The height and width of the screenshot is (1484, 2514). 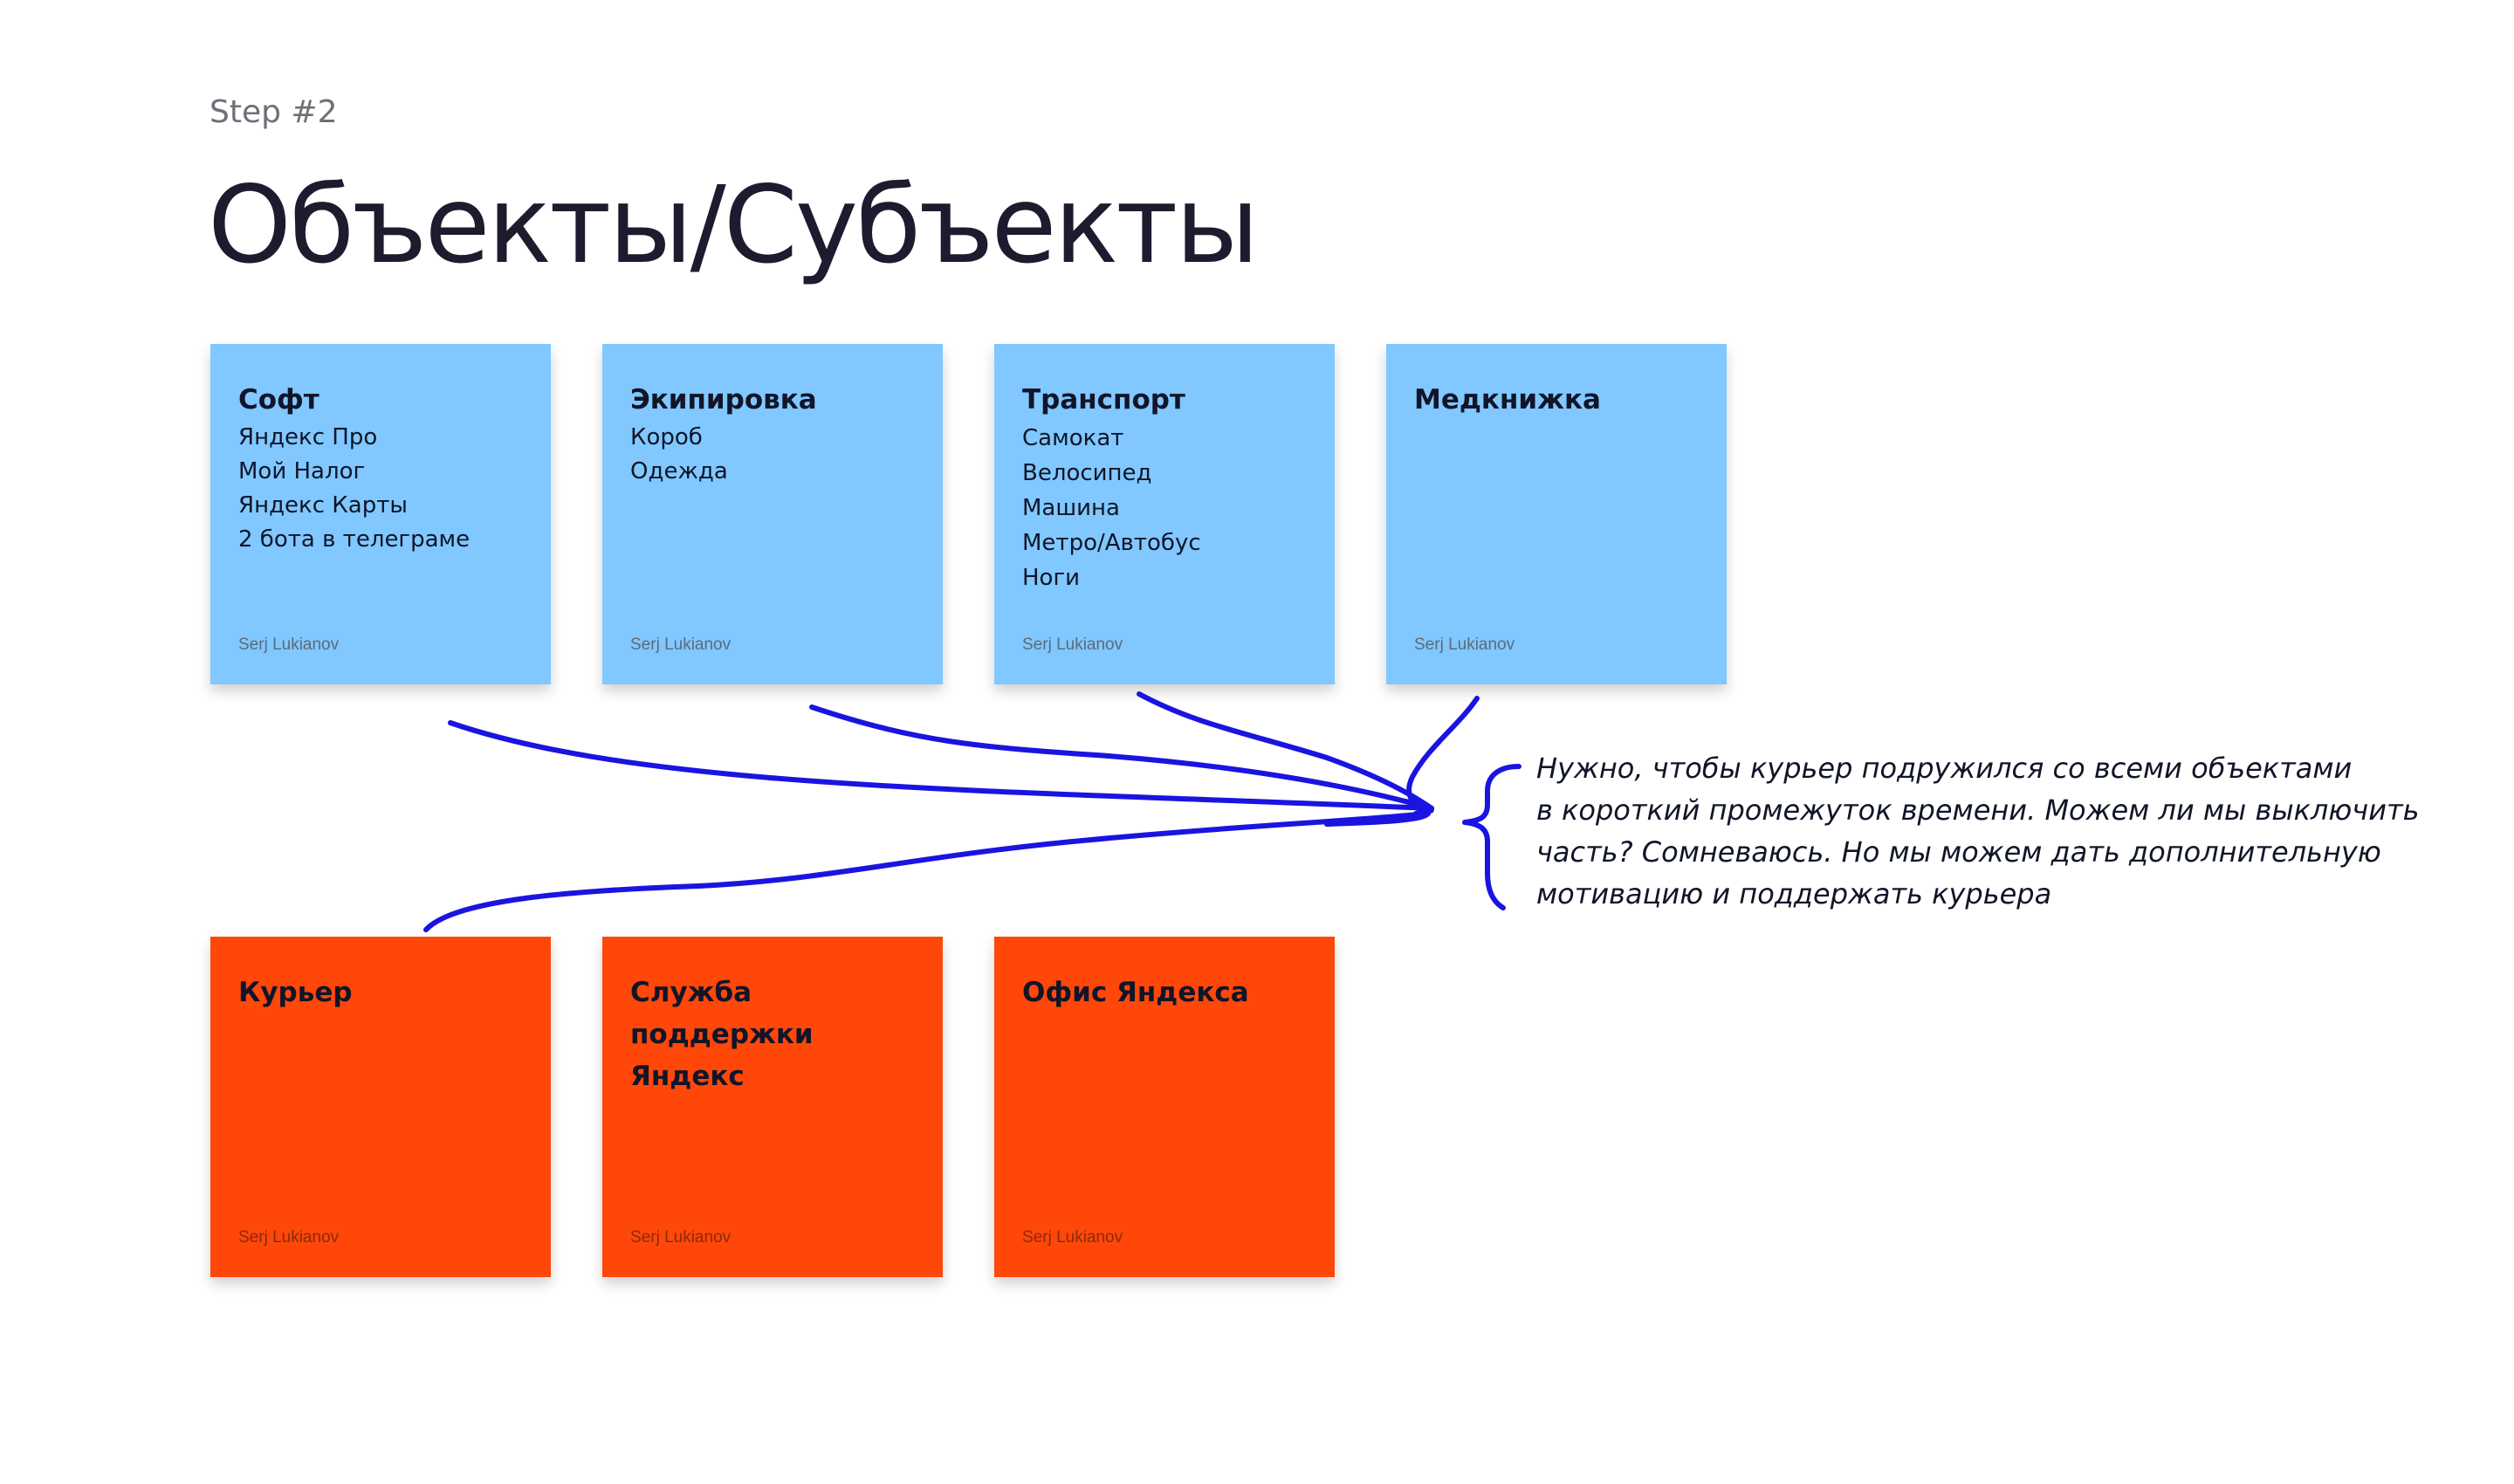 I want to click on connector-soft, so click(x=941, y=765).